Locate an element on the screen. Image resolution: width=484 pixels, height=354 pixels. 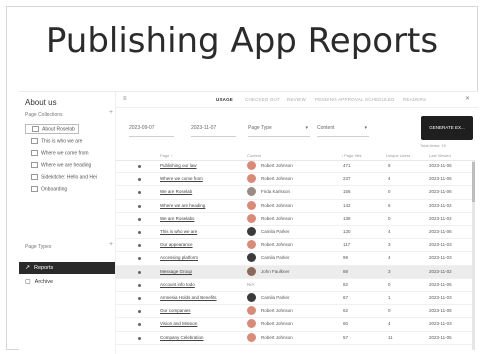
page-link: This is who we are is located at coordinates (178, 231).